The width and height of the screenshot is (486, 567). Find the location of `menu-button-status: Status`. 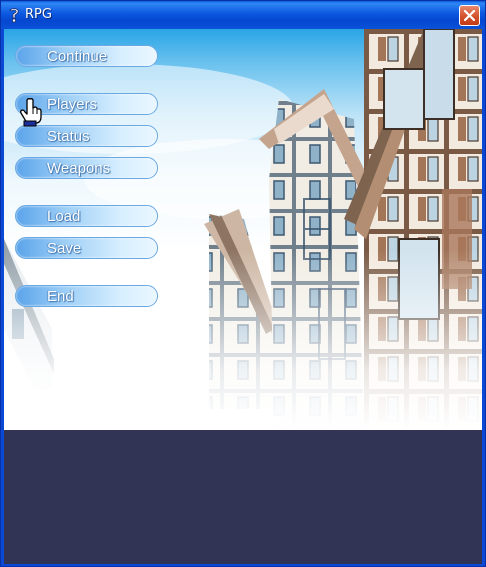

menu-button-status: Status is located at coordinates (86, 136).